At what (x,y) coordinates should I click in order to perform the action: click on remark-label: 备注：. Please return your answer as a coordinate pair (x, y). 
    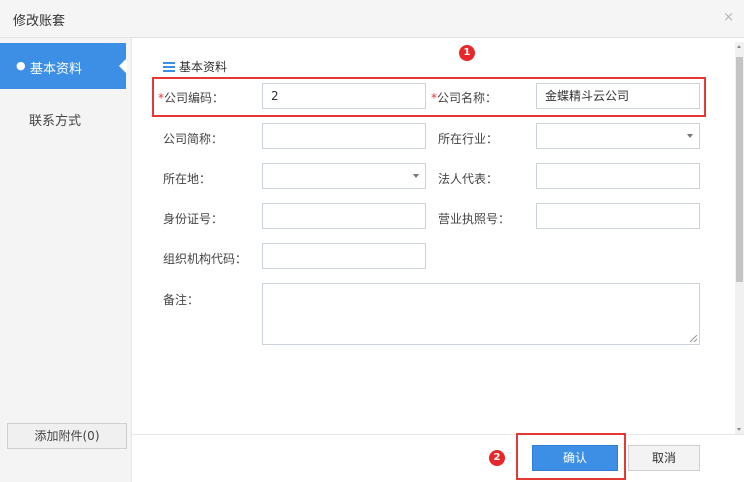
    Looking at the image, I should click on (181, 300).